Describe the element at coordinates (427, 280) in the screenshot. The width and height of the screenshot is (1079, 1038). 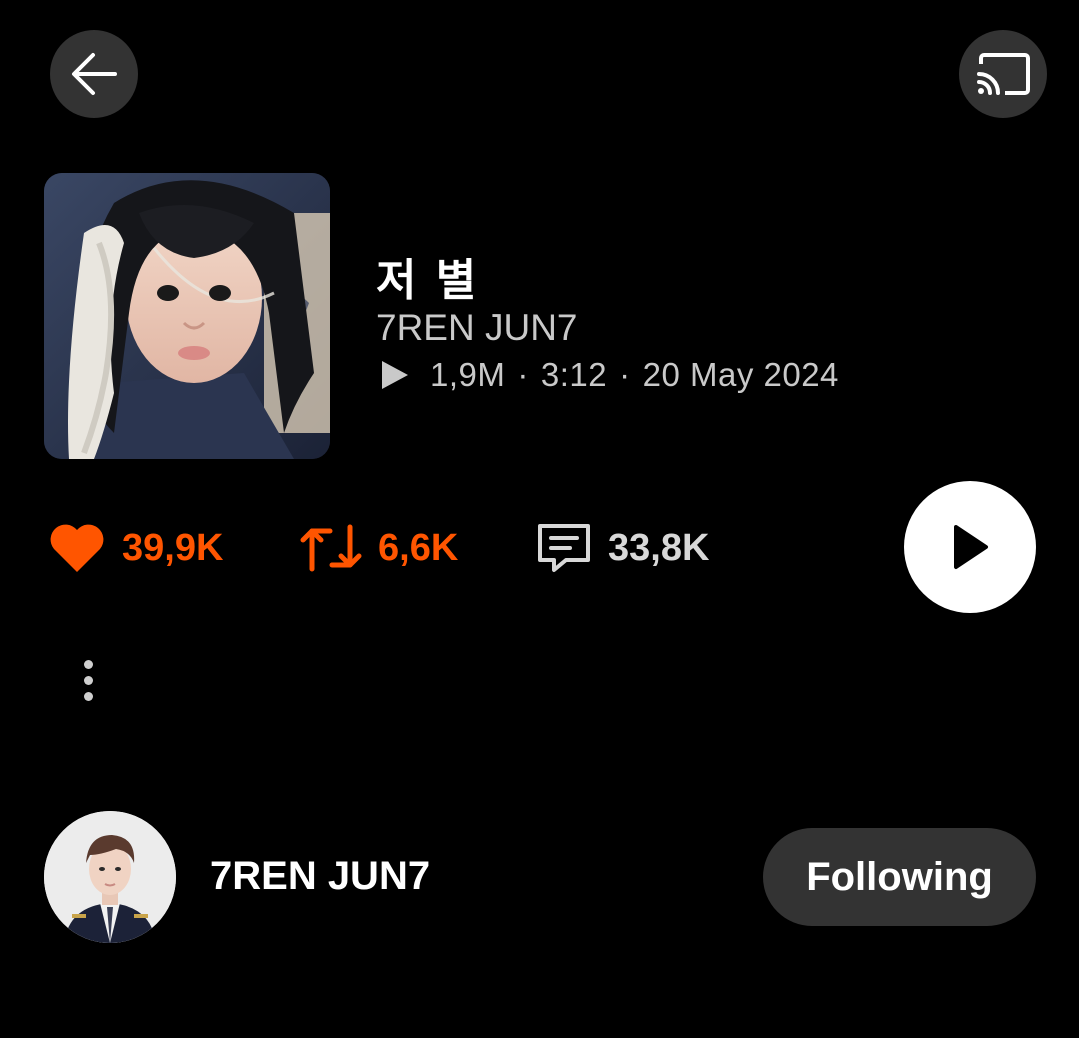
I see `track-title: 저 별` at that location.